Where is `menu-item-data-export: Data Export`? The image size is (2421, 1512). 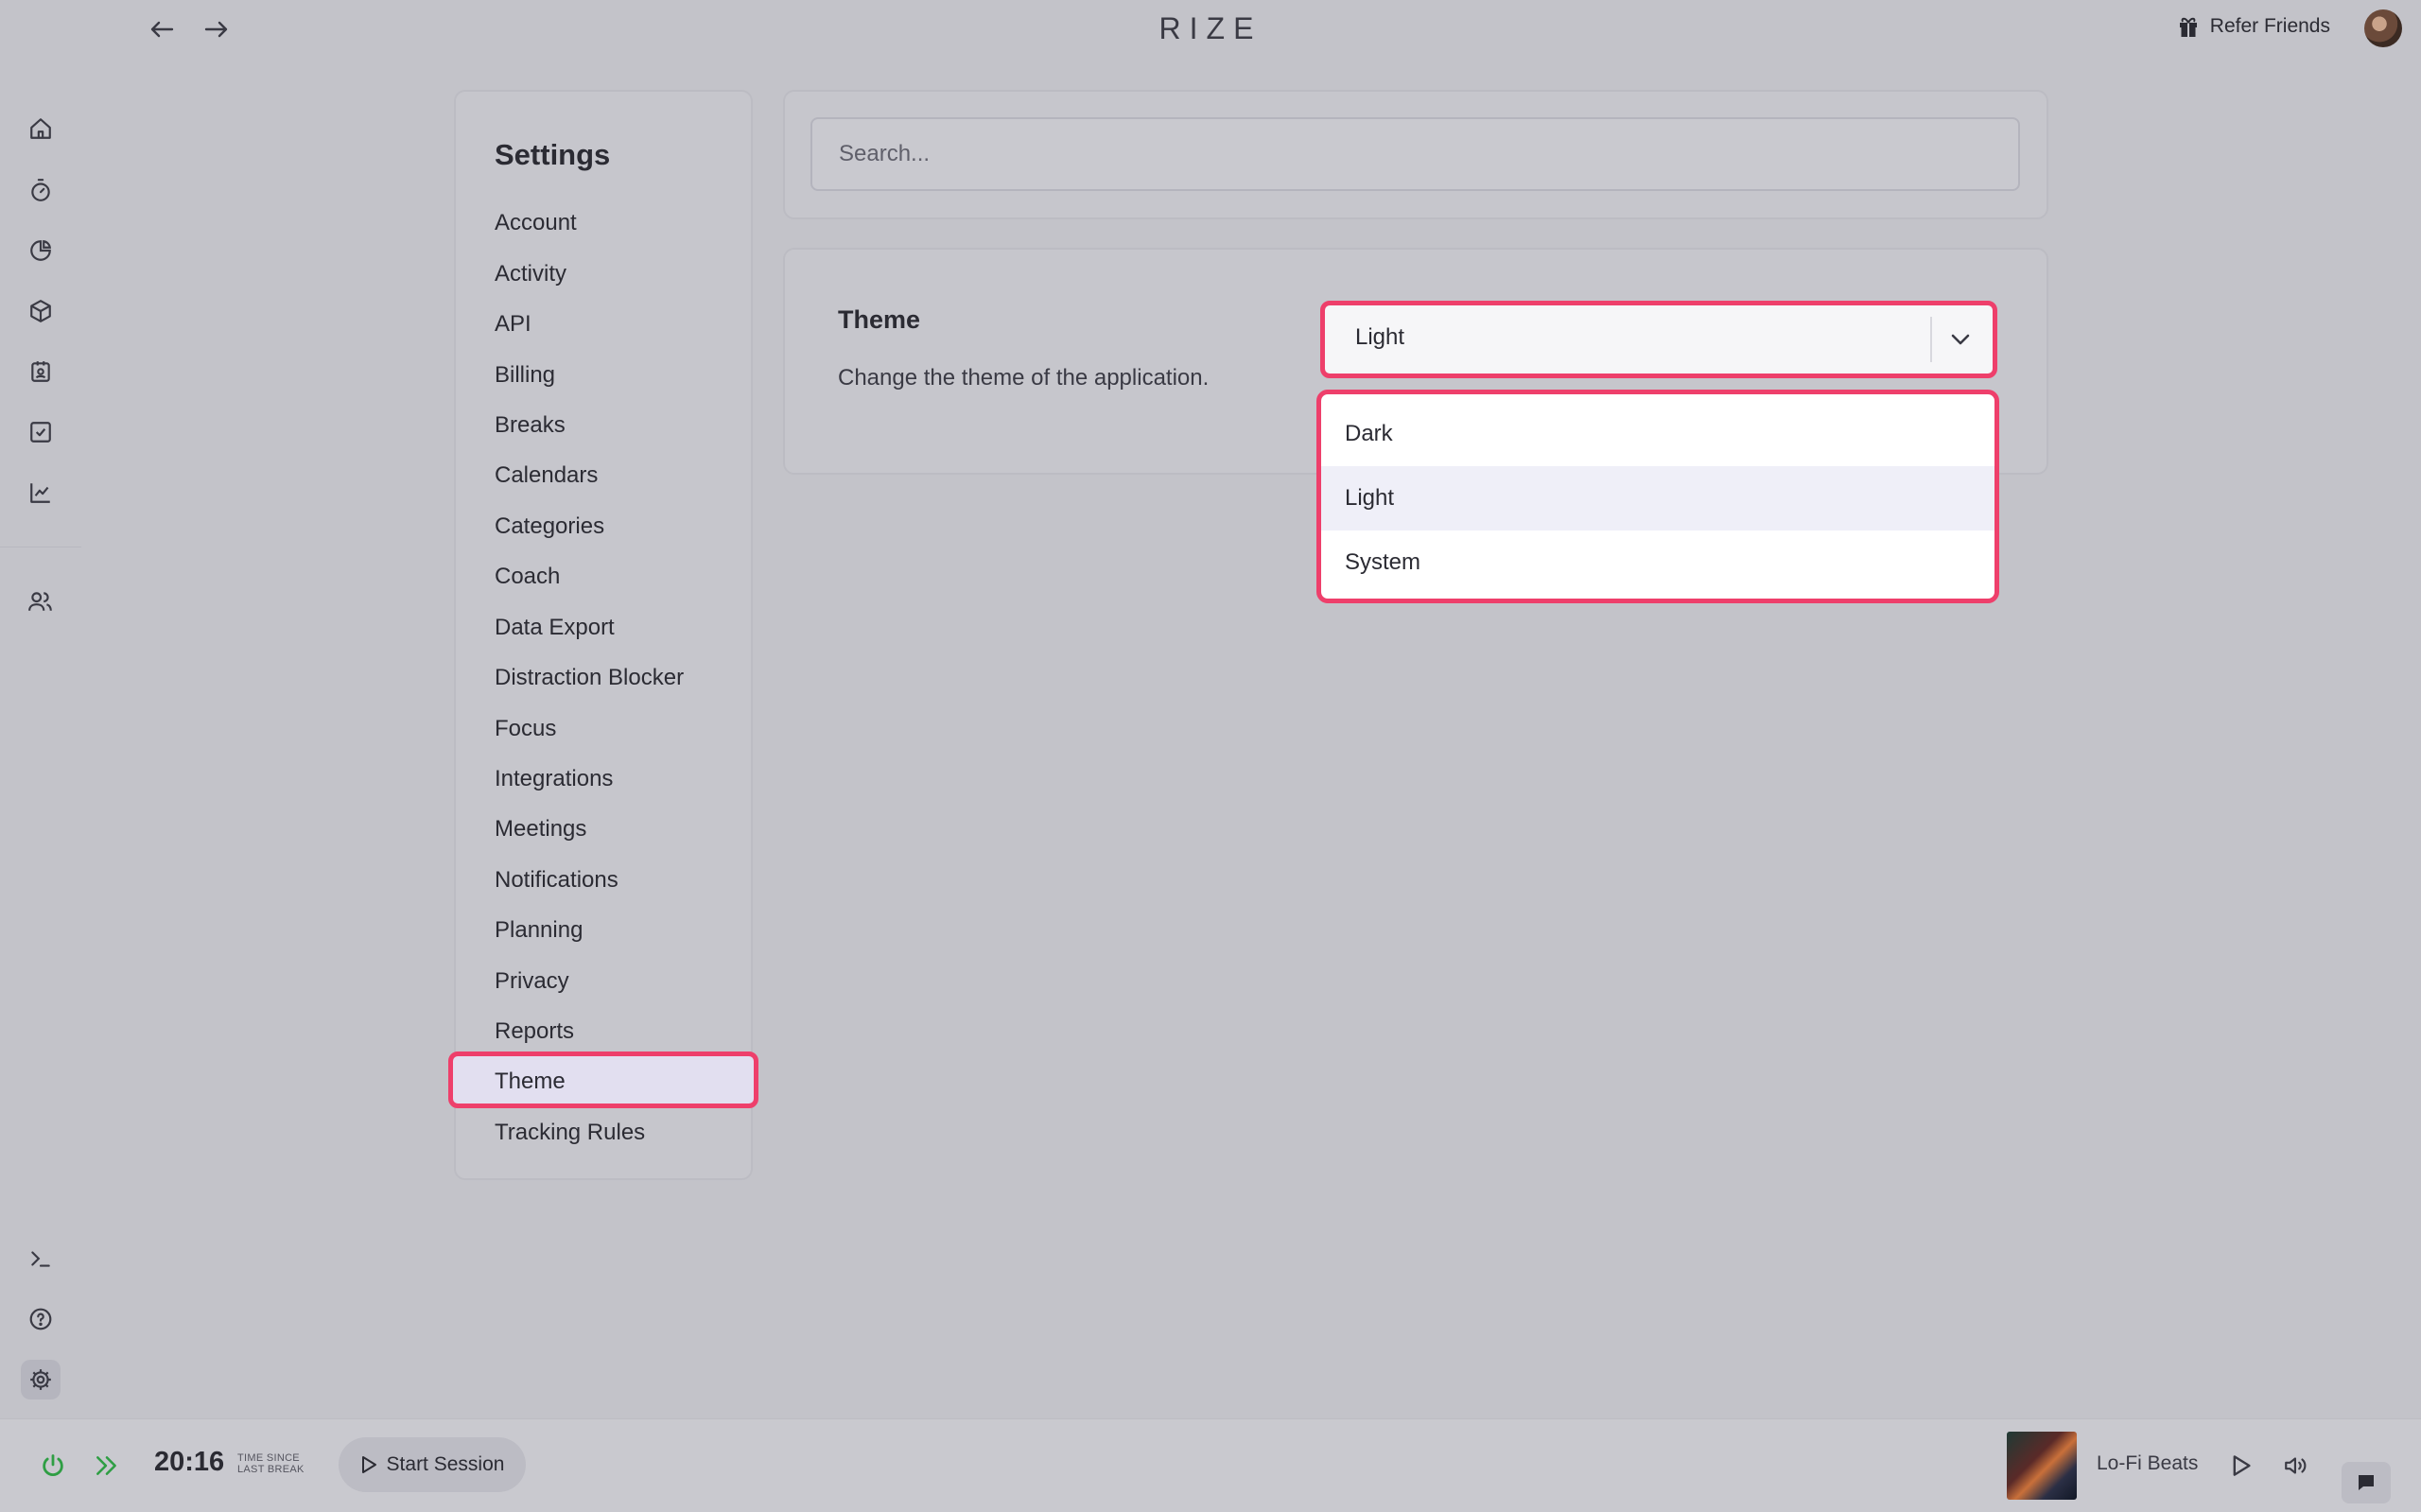
menu-item-data-export: Data Export is located at coordinates (555, 628).